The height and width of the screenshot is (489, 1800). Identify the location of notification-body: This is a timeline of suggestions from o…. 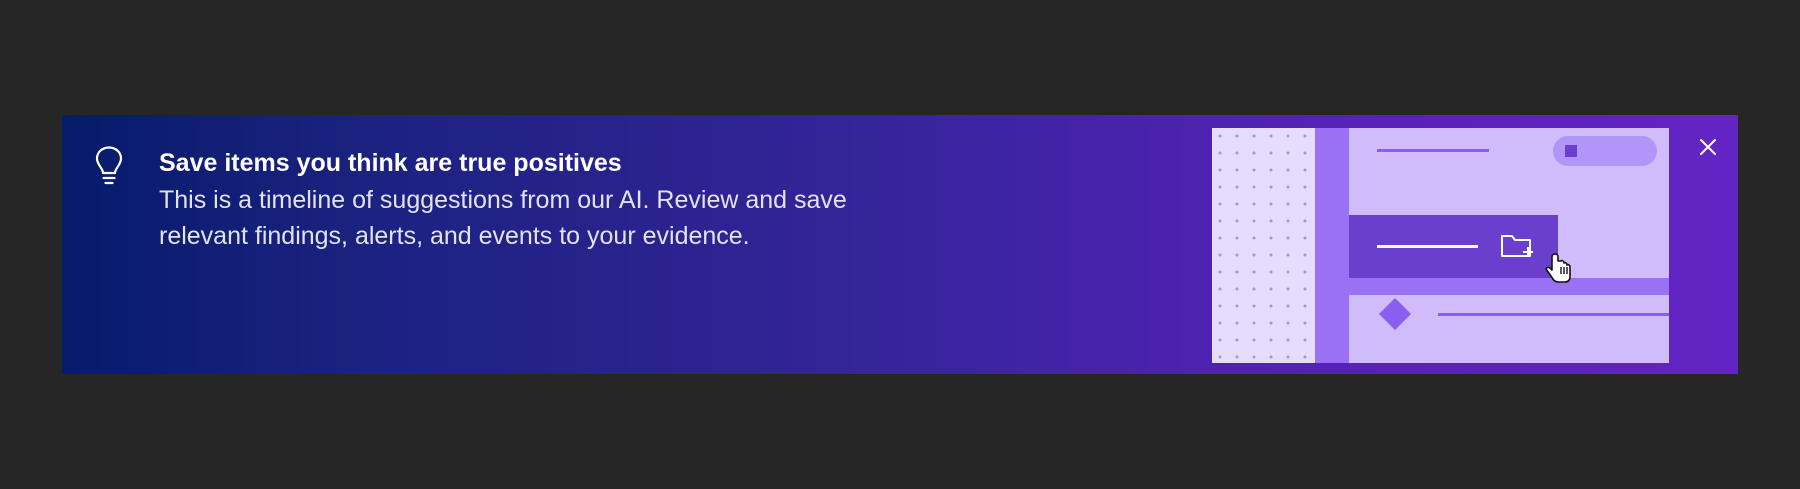
(559, 218).